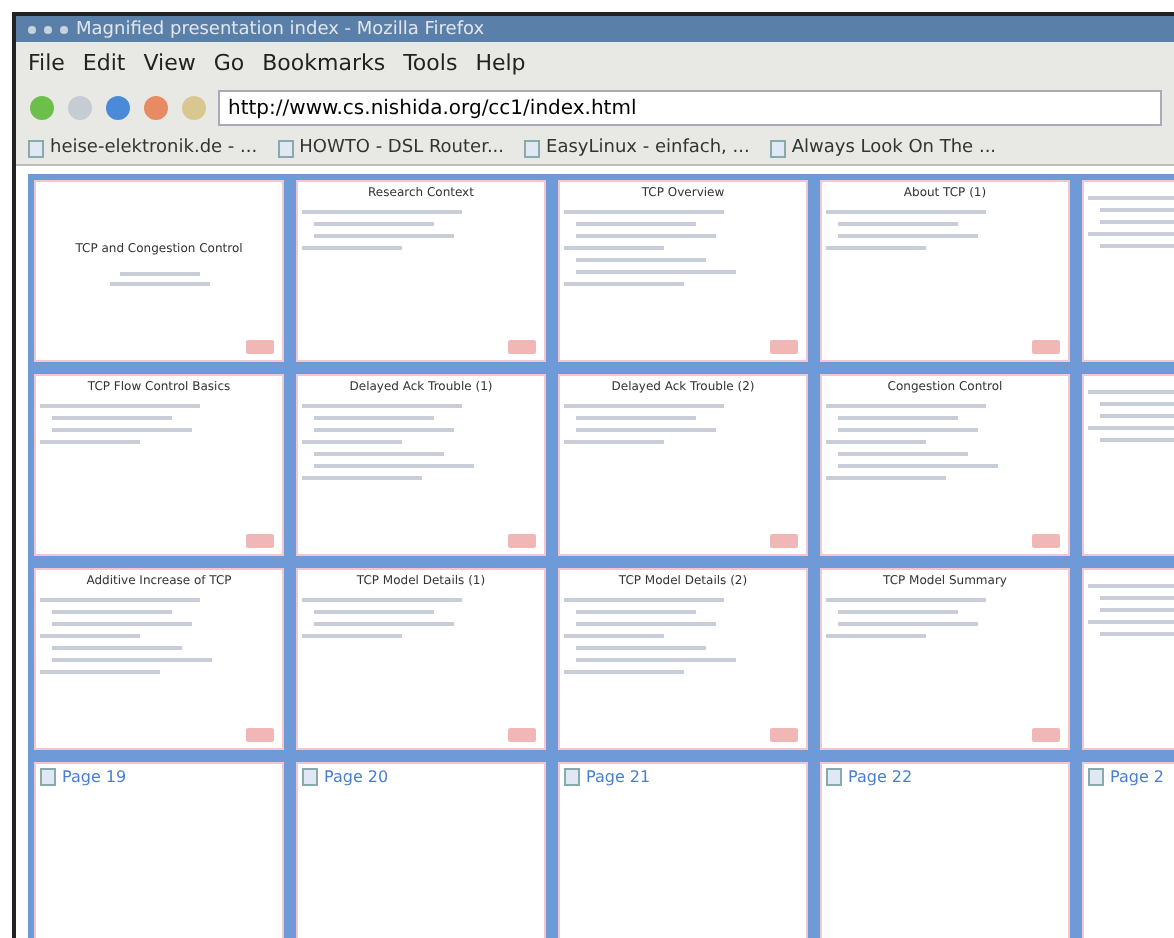 The height and width of the screenshot is (938, 1174). I want to click on reload-icon, so click(118, 108).